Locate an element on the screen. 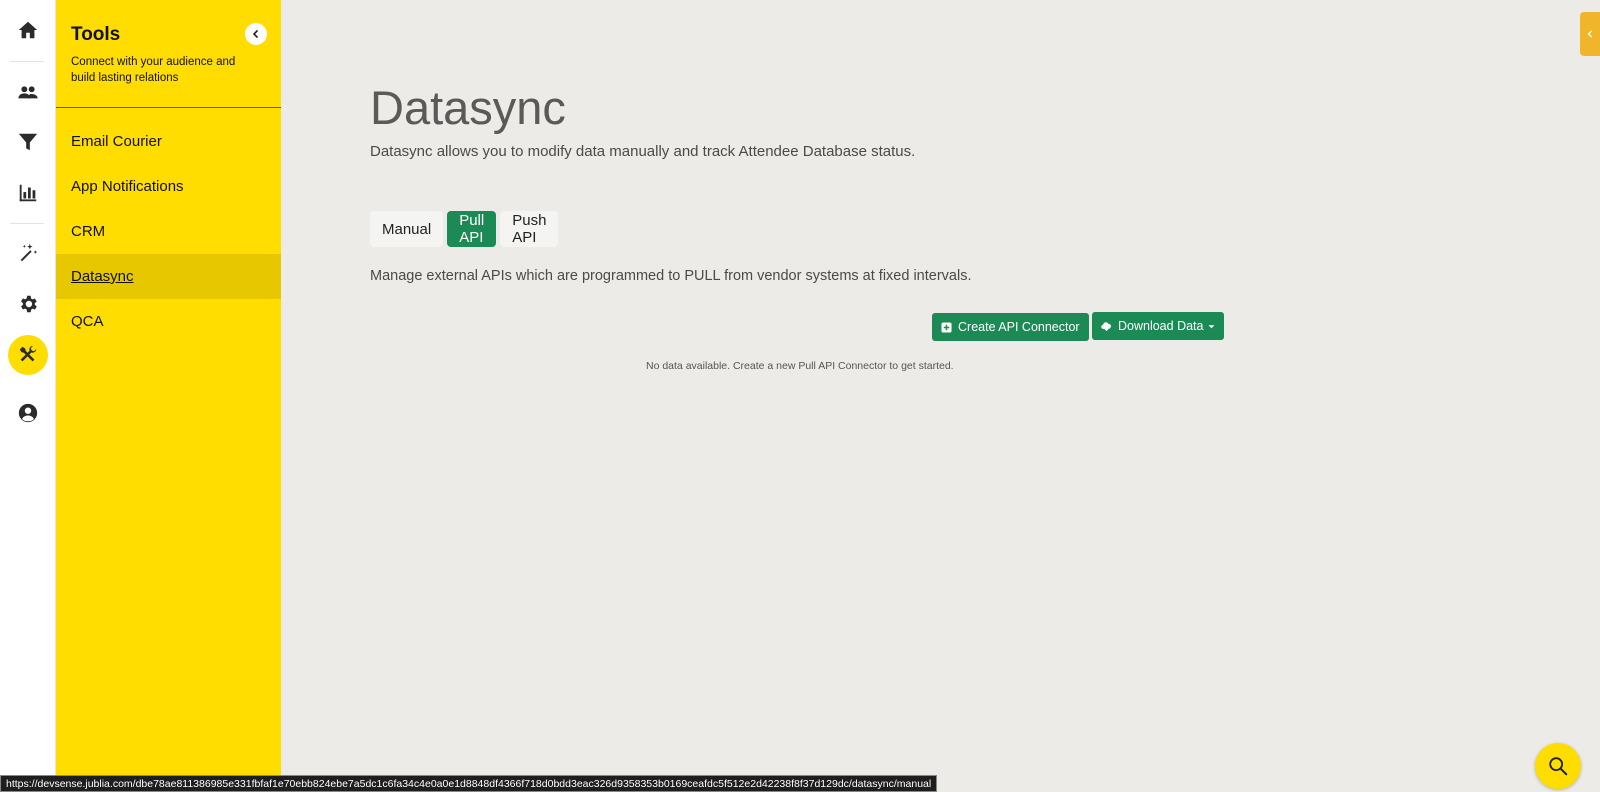  menu-item-email-courier: Email Courier is located at coordinates (168, 141).